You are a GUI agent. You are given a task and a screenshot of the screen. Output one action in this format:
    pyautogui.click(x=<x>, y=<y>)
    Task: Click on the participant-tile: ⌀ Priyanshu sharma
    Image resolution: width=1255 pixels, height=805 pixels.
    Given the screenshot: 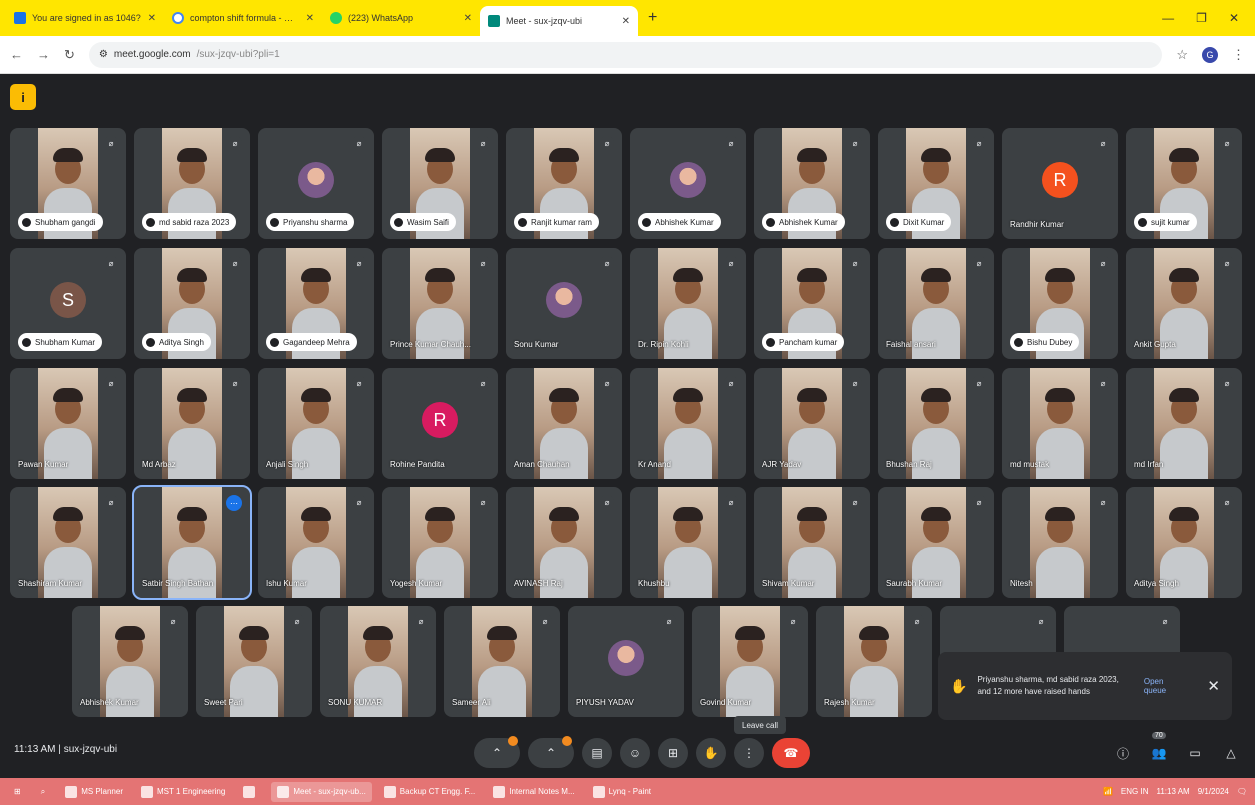 What is the action you would take?
    pyautogui.click(x=316, y=183)
    